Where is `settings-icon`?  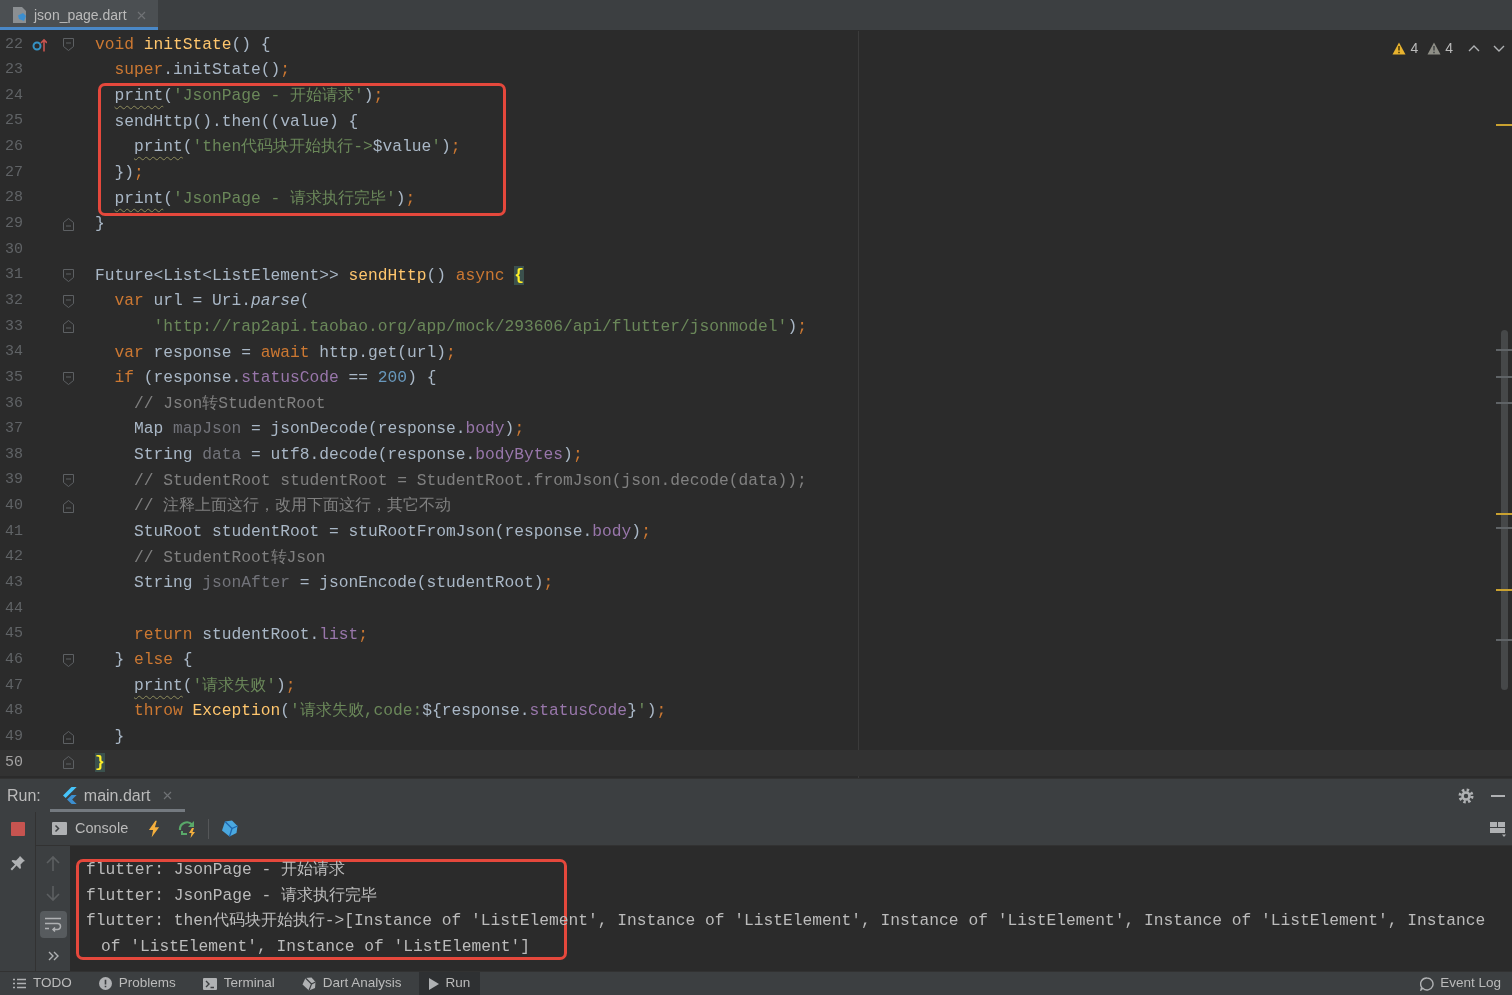 settings-icon is located at coordinates (1466, 795).